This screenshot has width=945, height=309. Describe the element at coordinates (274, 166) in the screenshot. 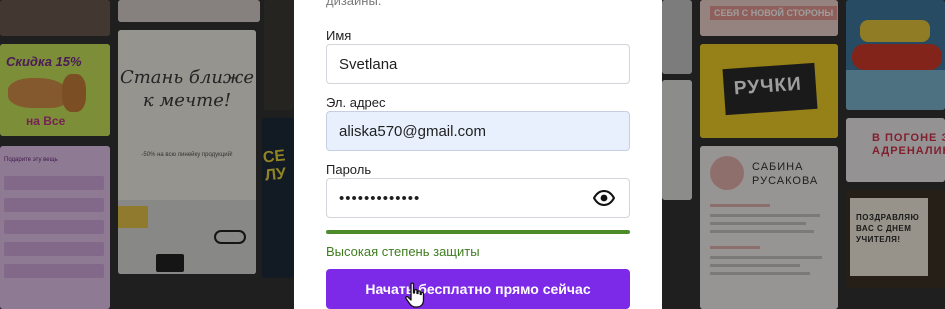

I see `template-text: СЕ ЛУ` at that location.